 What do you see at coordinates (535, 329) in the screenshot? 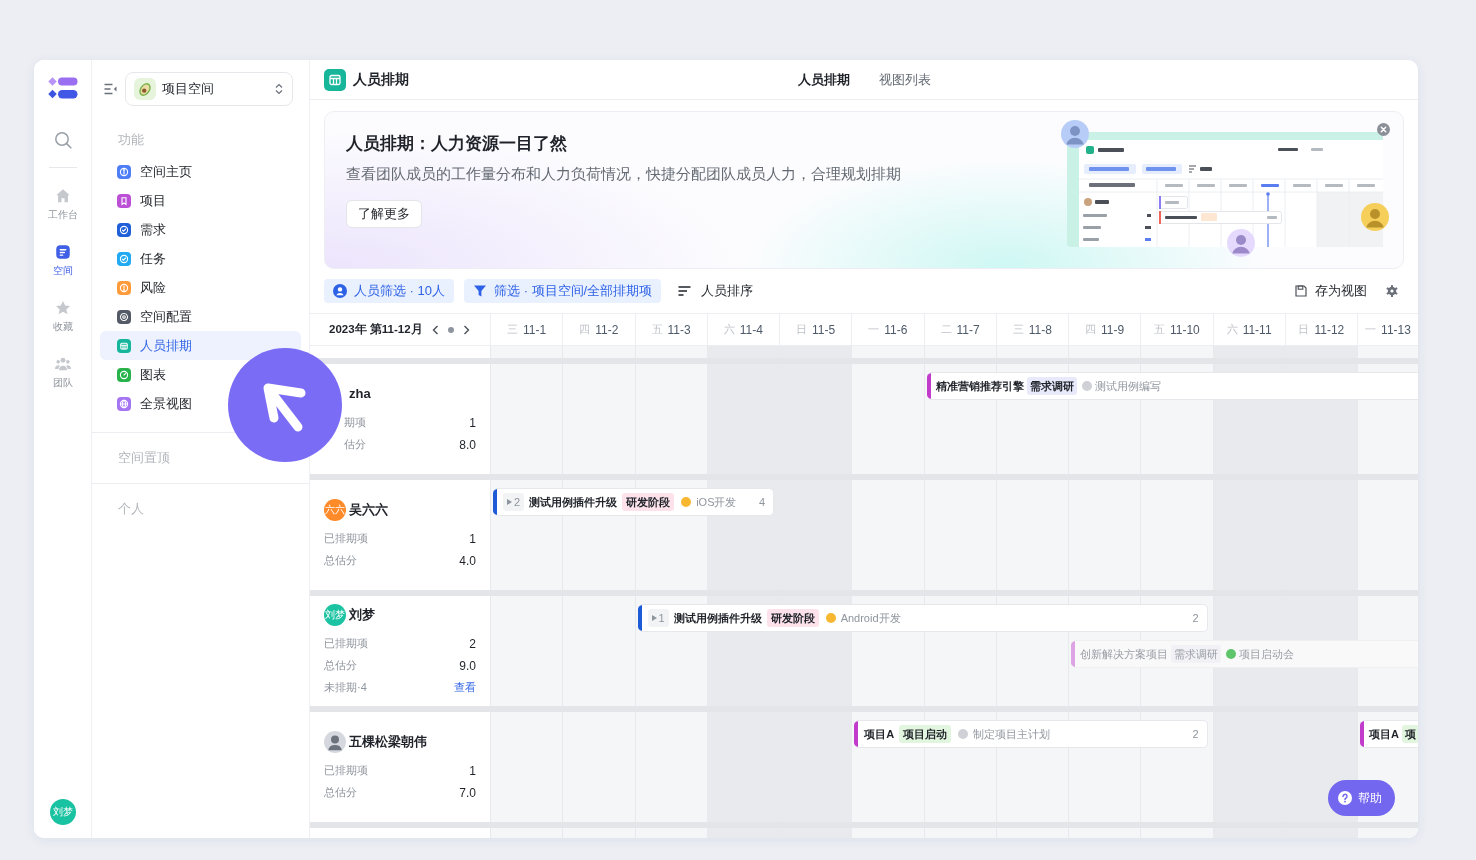
I see `date-label: 11-1` at bounding box center [535, 329].